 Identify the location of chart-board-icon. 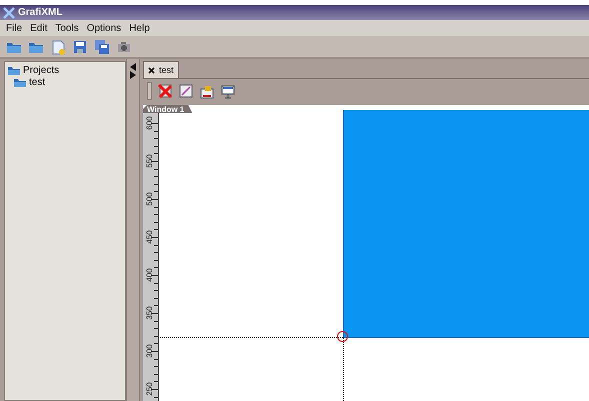
(228, 91).